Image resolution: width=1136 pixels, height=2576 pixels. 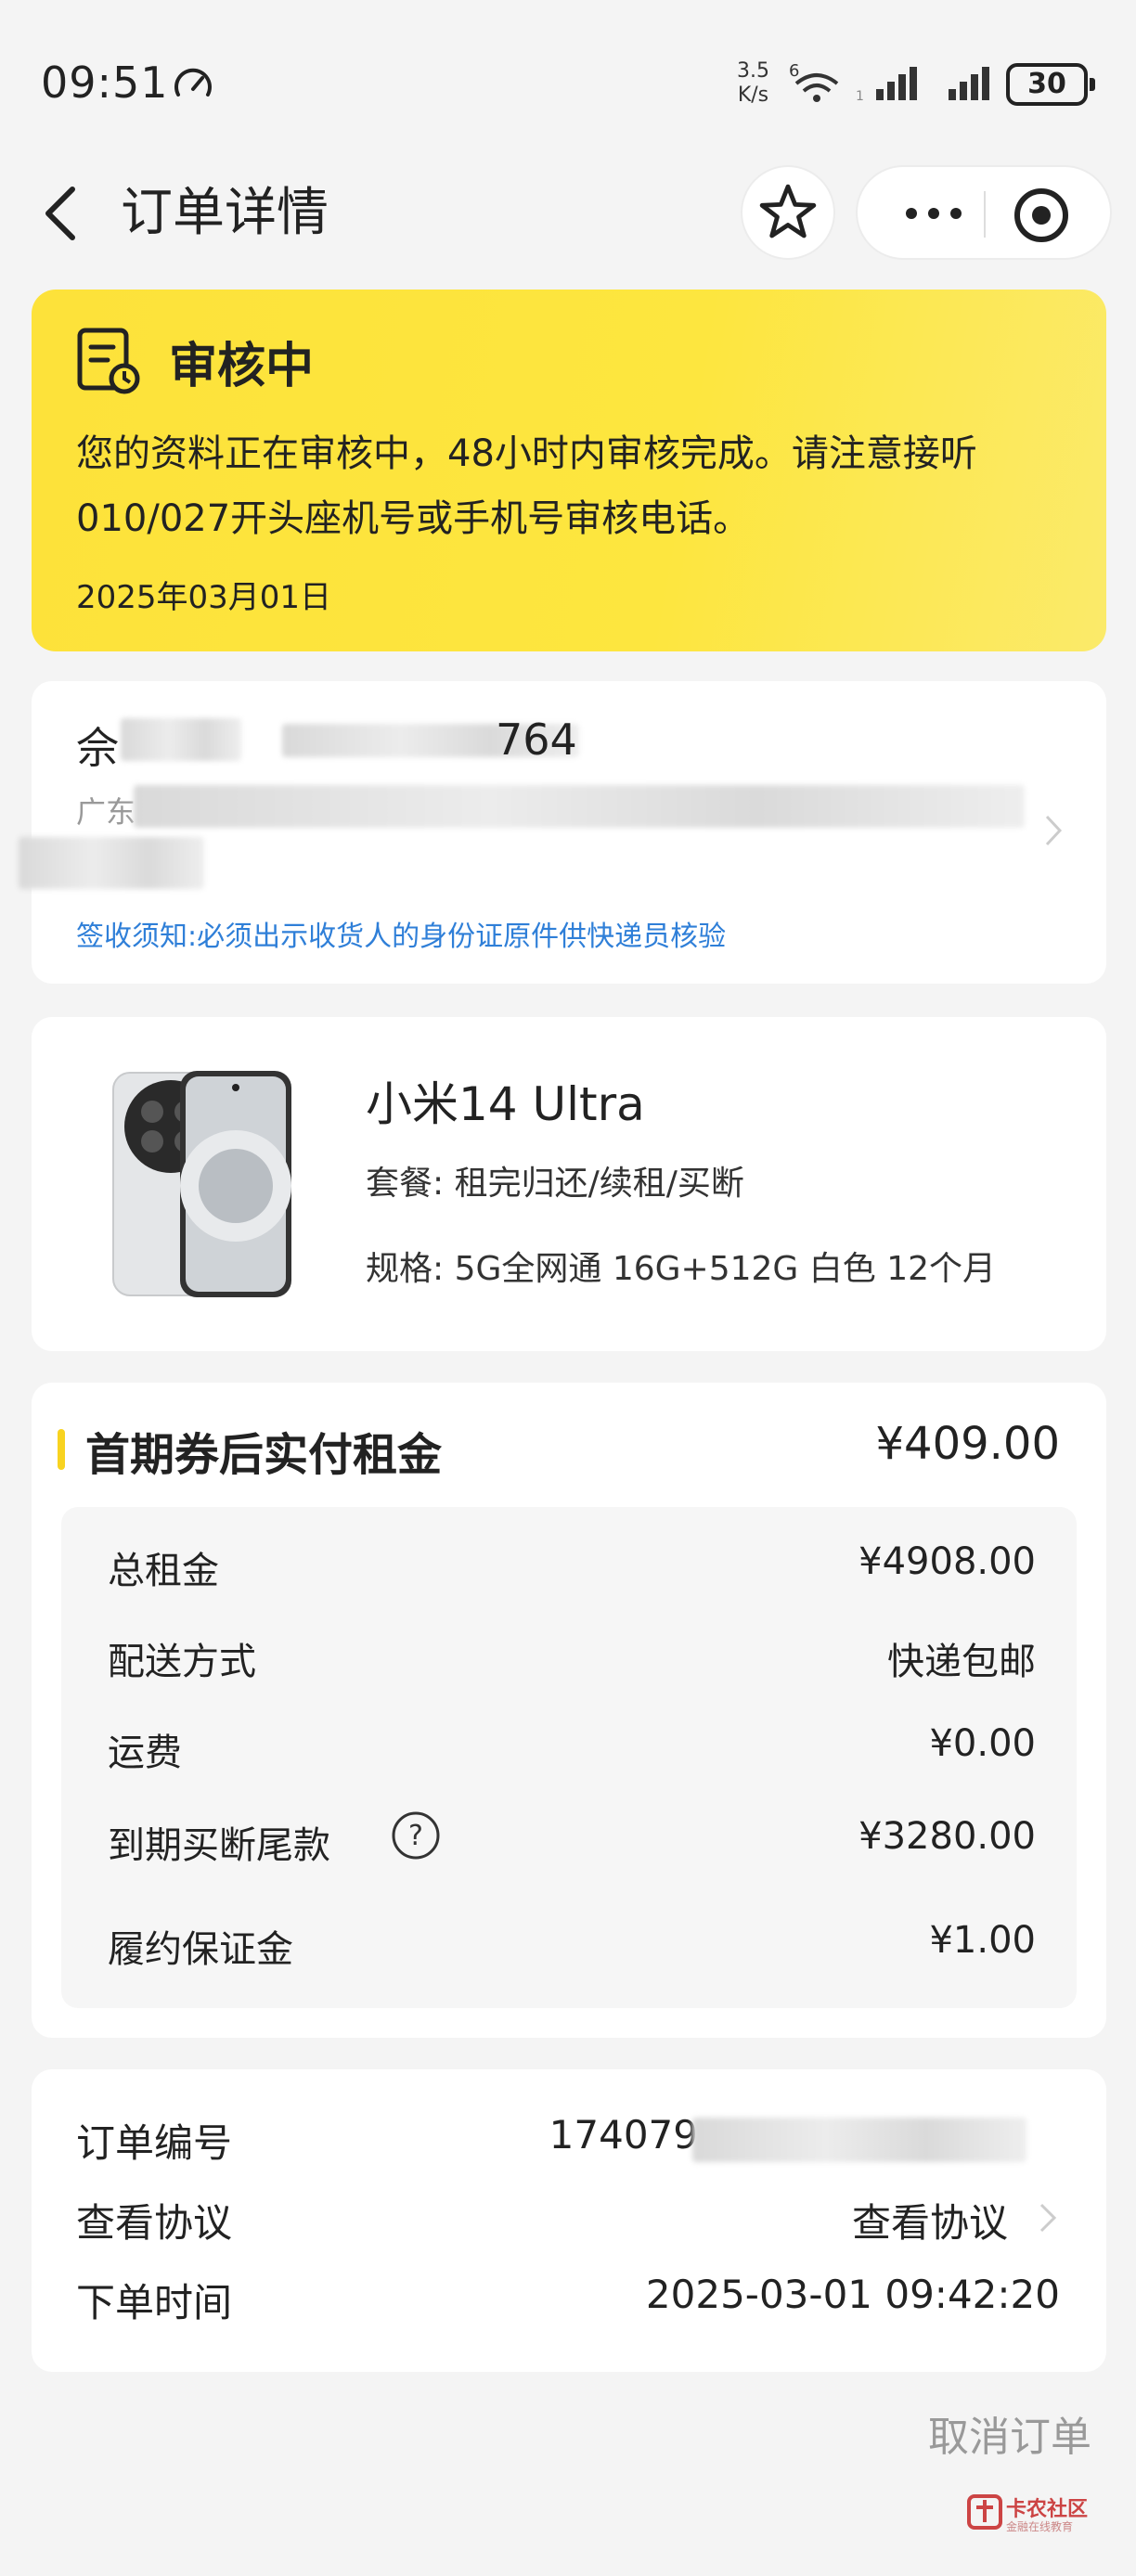 I want to click on back-icon, so click(x=63, y=213).